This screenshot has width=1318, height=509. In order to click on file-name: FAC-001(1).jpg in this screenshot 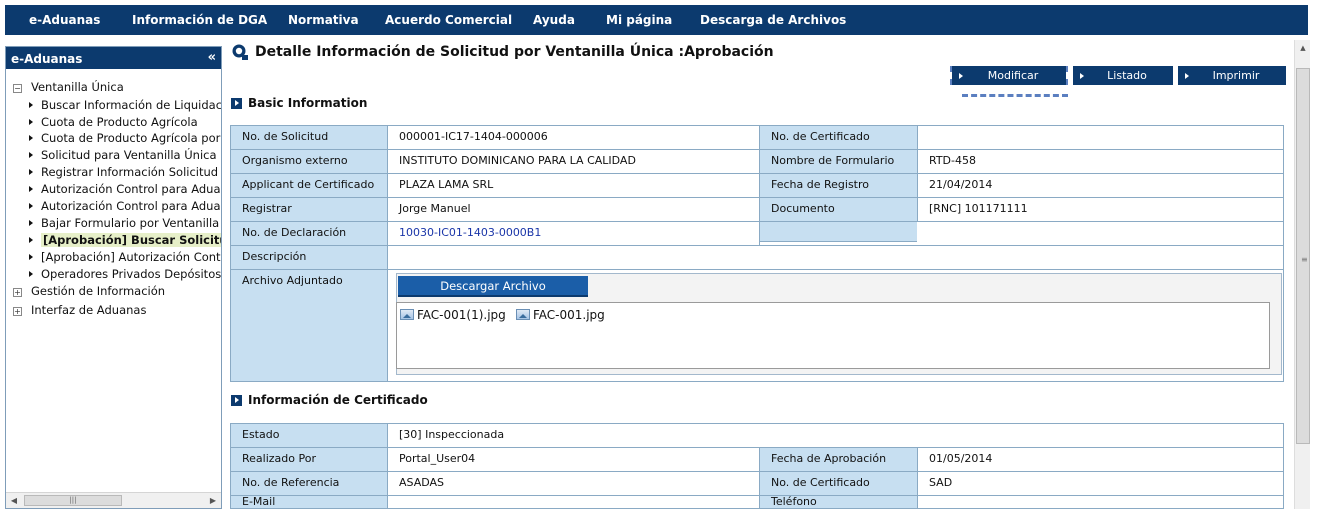, I will do `click(461, 315)`.